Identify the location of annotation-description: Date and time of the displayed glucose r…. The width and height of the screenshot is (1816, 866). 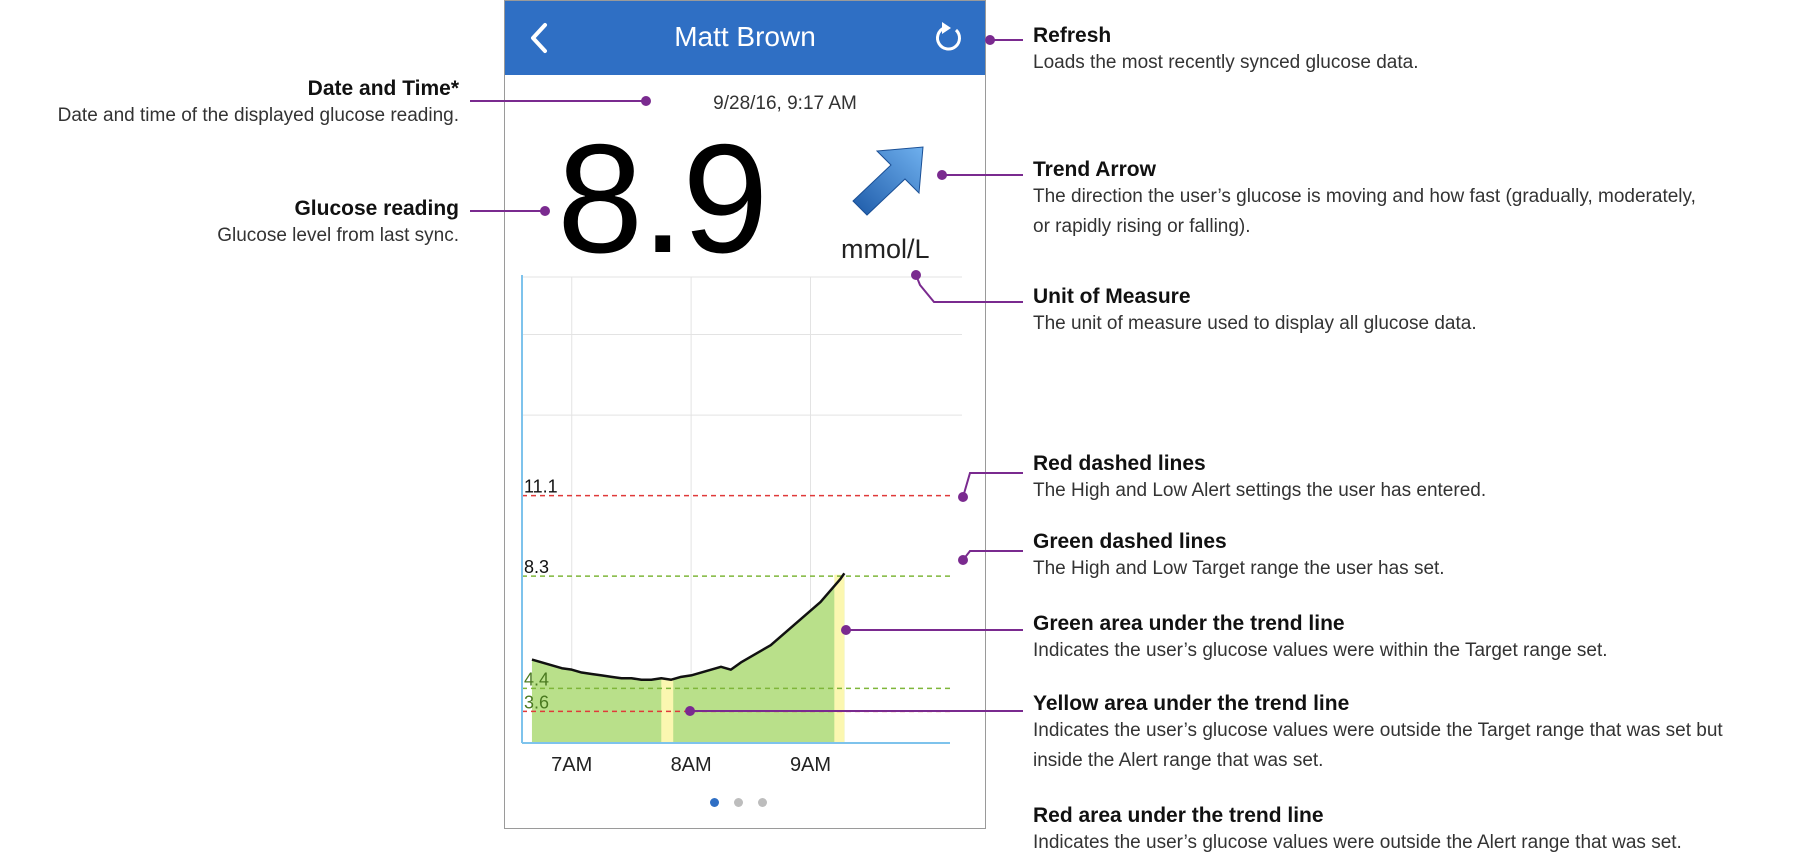
(258, 115).